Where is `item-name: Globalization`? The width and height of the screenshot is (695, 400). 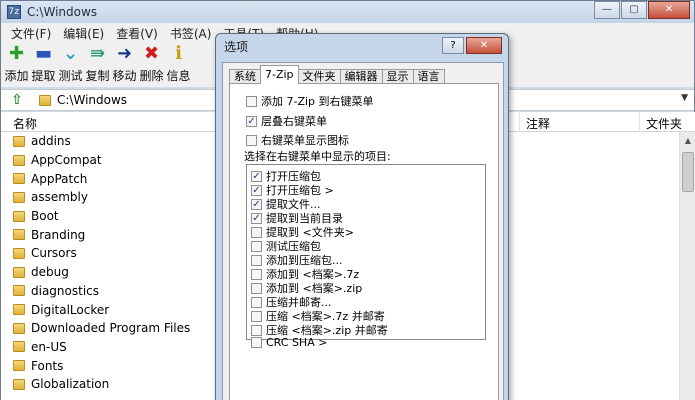 item-name: Globalization is located at coordinates (70, 384).